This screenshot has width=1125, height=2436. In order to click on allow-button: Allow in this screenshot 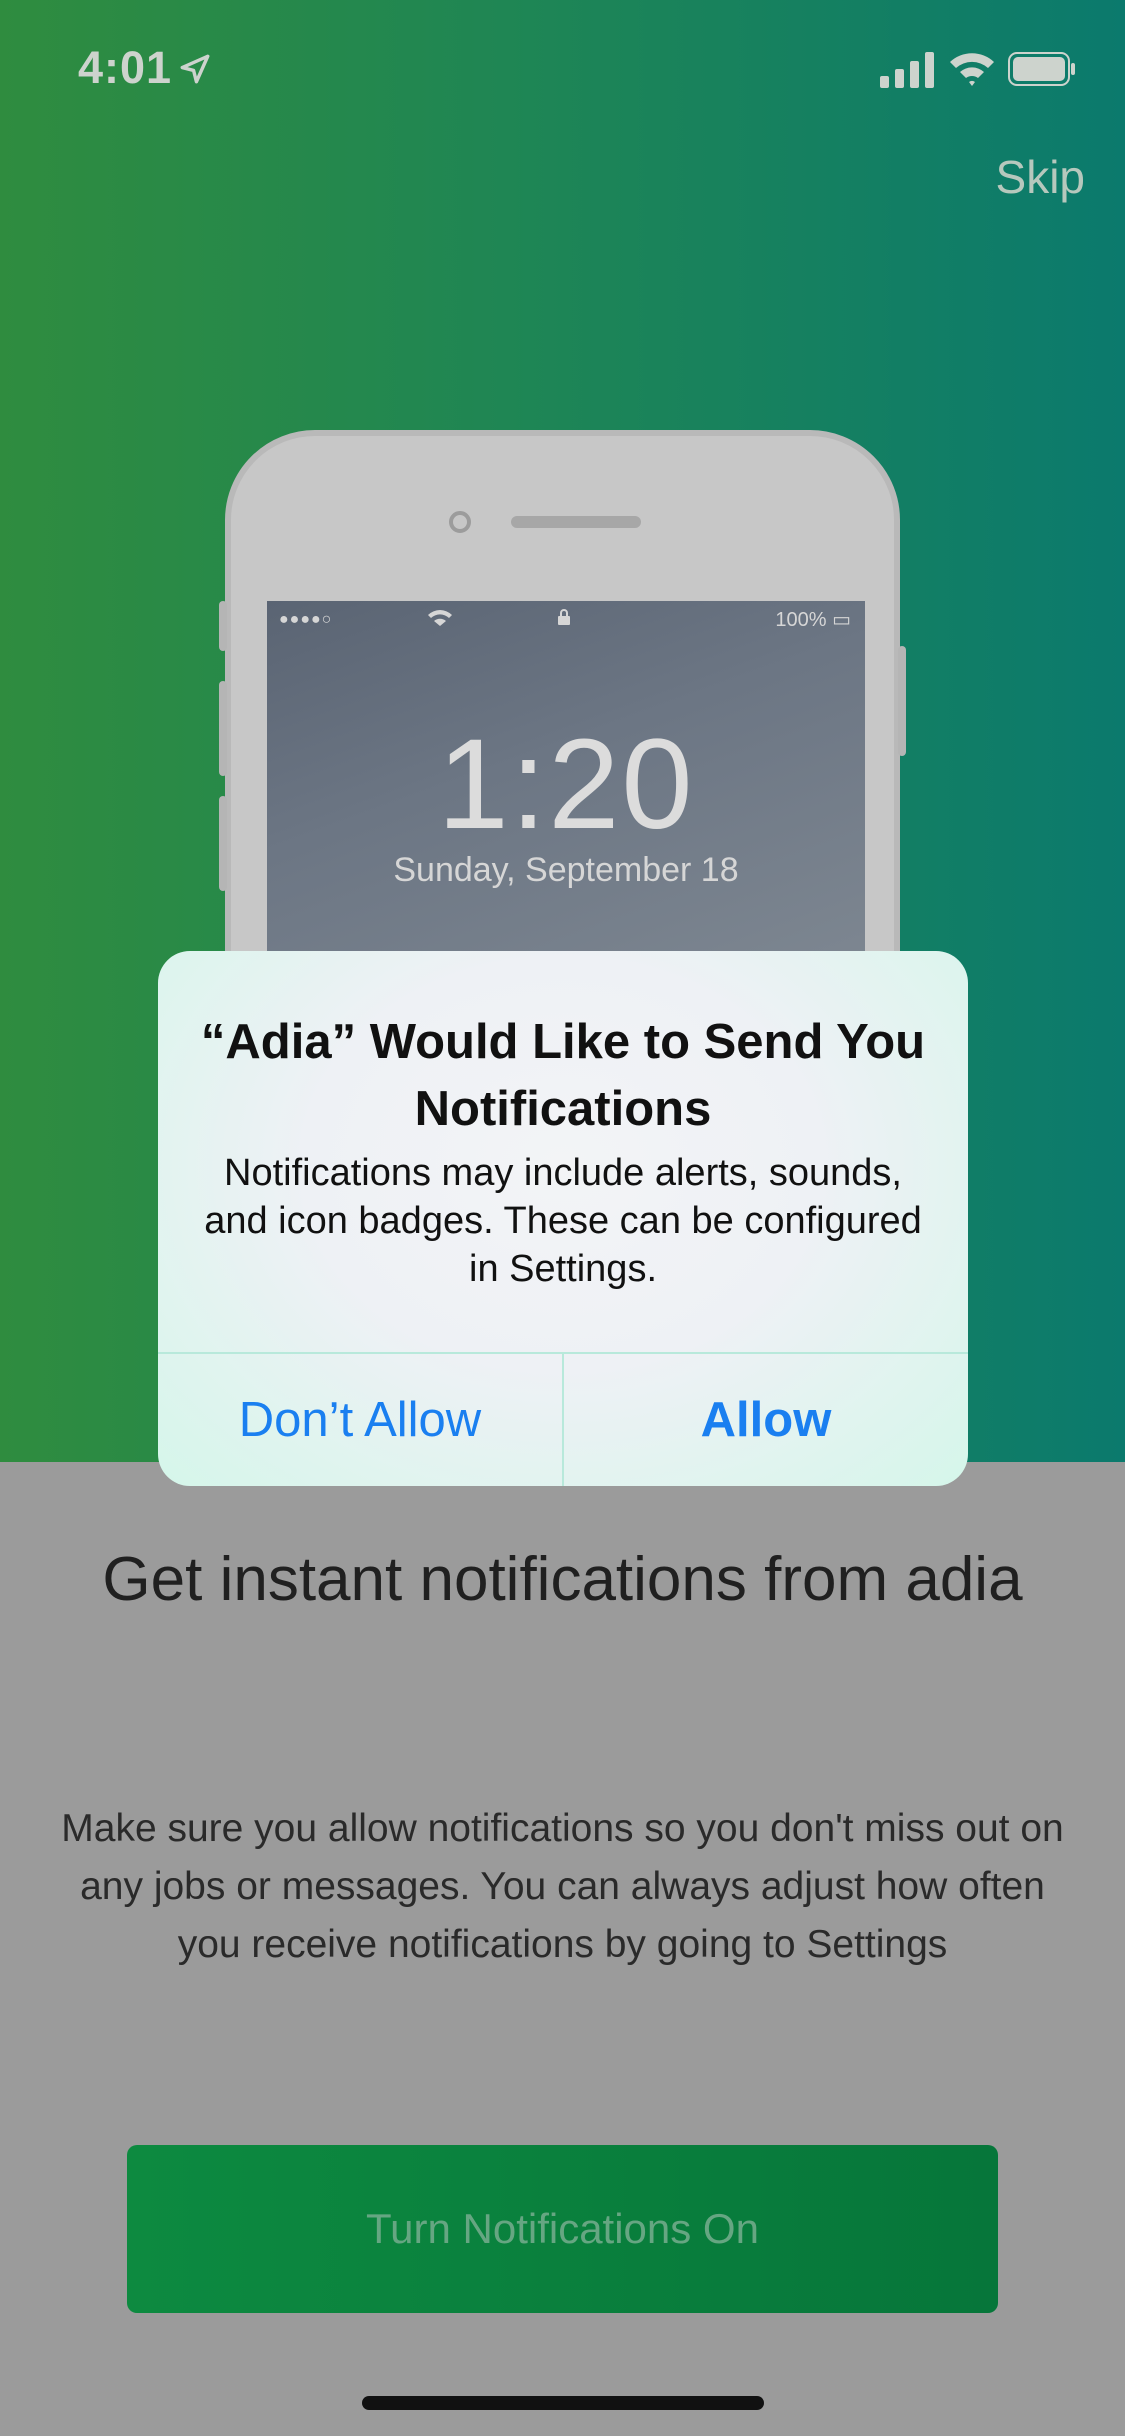, I will do `click(766, 1420)`.